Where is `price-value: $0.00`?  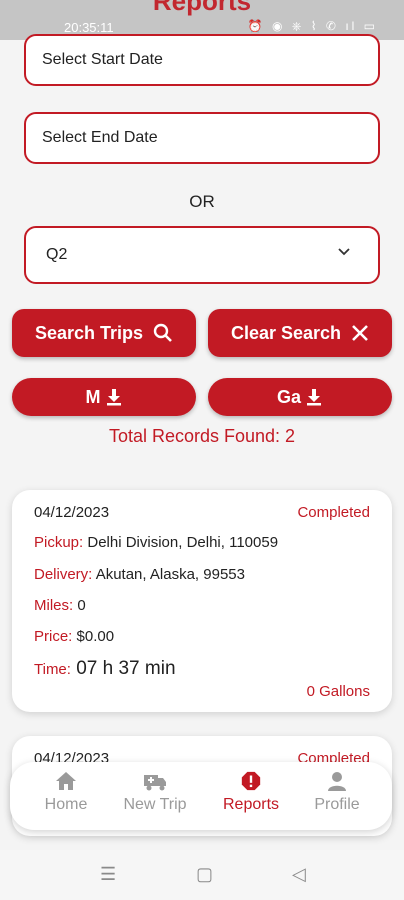
price-value: $0.00 is located at coordinates (95, 636).